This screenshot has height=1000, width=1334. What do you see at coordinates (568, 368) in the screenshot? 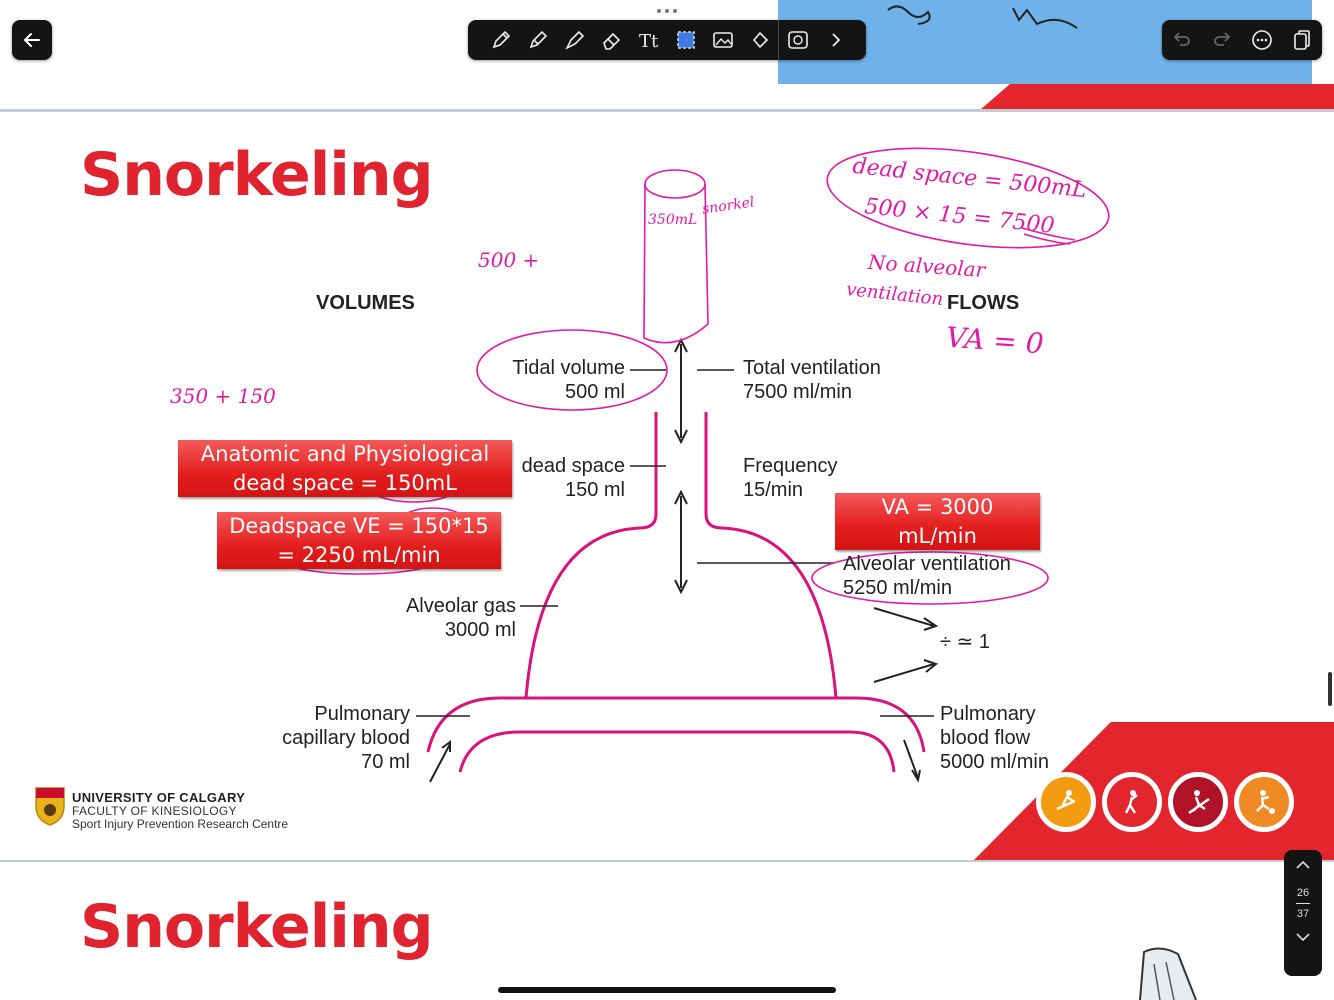
I see `tidal-volume-text: Tidal volume` at bounding box center [568, 368].